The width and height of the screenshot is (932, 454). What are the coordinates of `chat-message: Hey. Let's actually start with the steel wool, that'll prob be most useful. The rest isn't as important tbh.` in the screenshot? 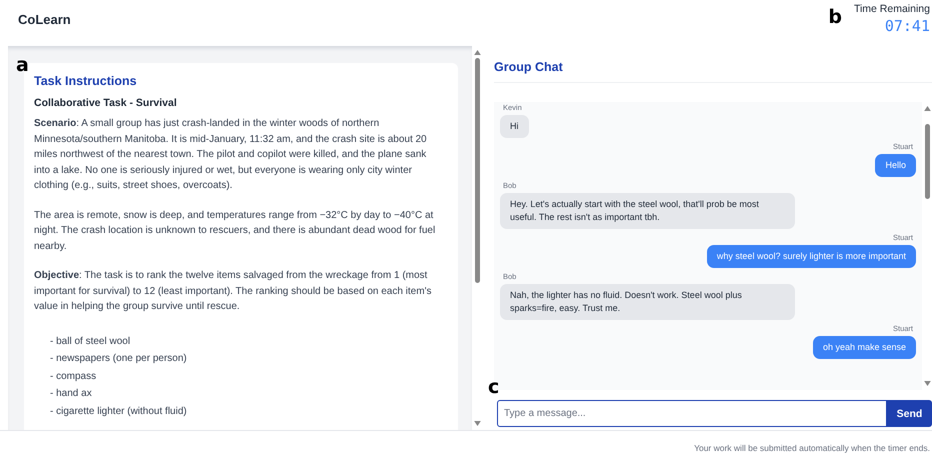 It's located at (647, 211).